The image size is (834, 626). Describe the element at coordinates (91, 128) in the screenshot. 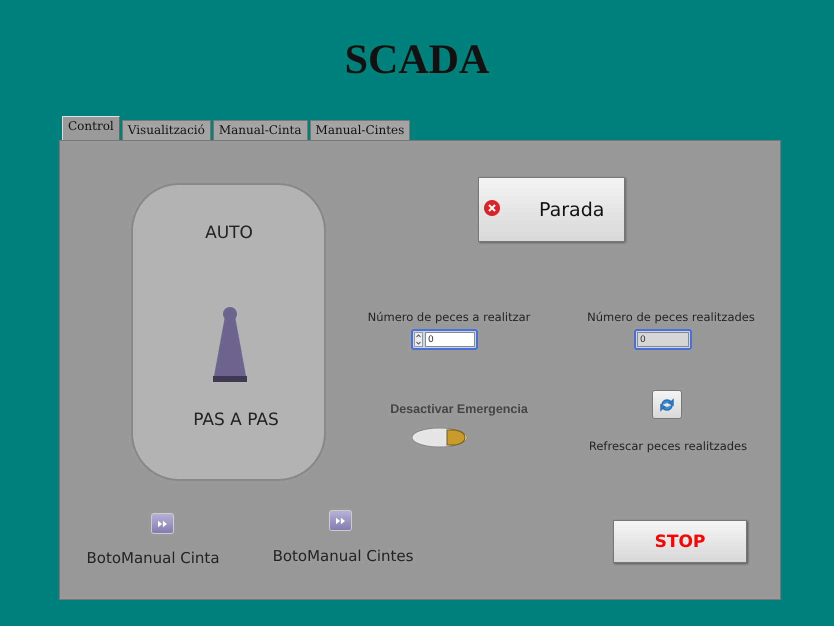

I see `tab: Control` at that location.